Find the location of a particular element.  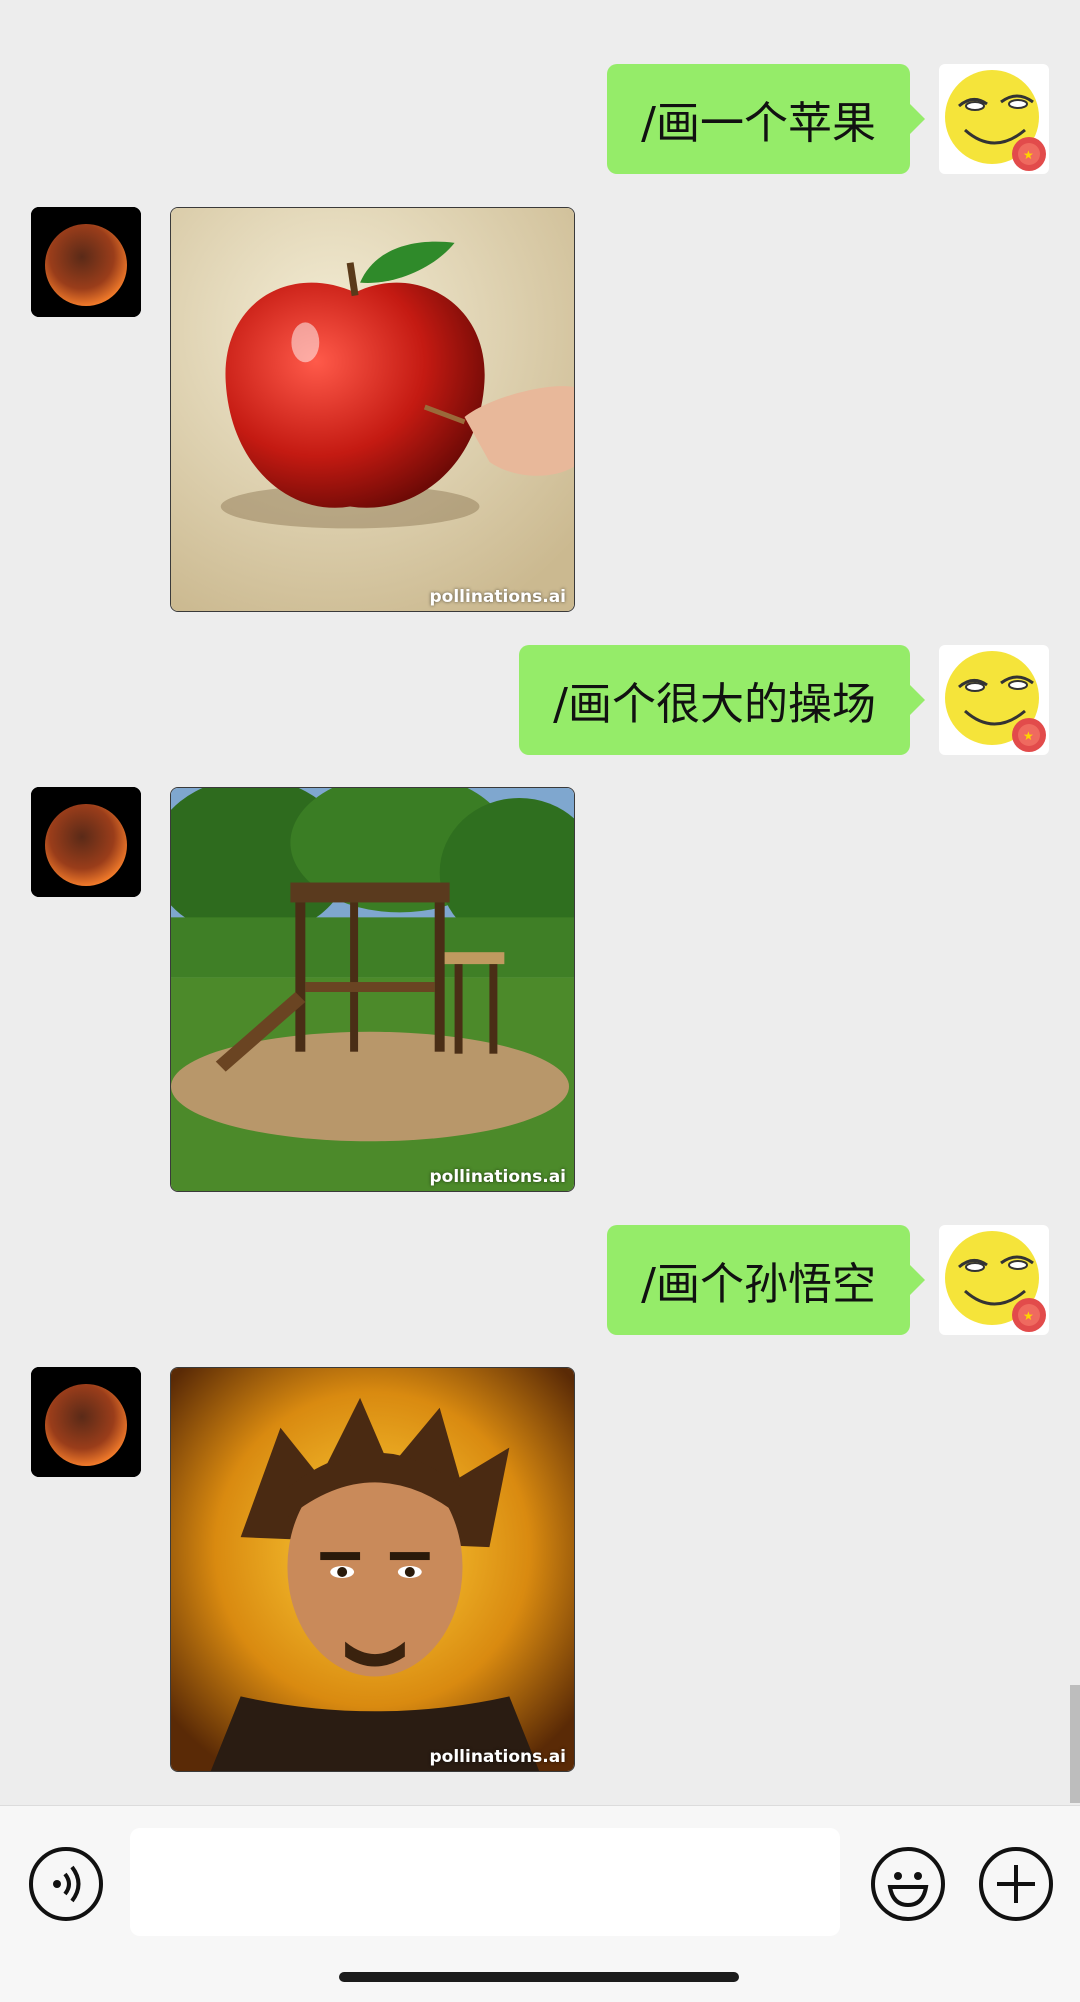

image-message-portrait: pollinations.ai is located at coordinates (372, 1569).